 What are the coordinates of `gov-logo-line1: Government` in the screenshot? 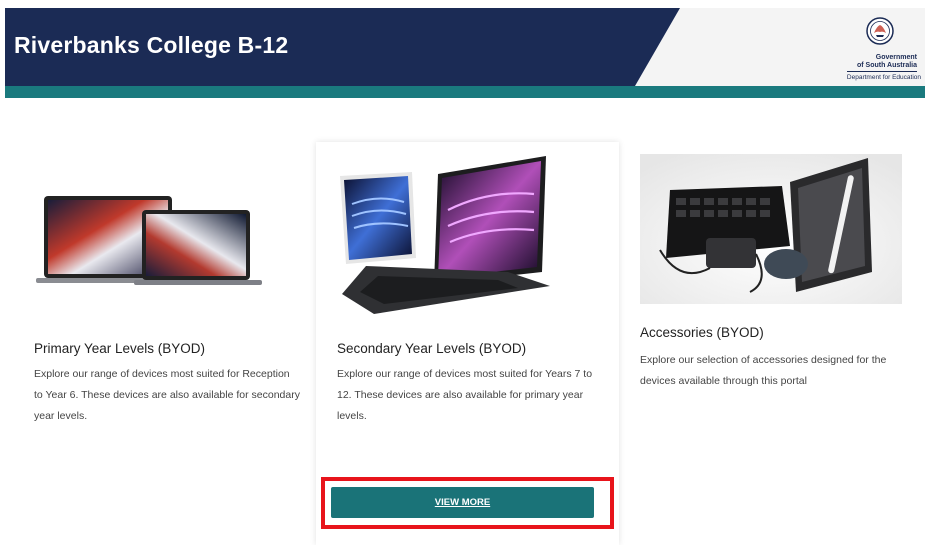 It's located at (896, 57).